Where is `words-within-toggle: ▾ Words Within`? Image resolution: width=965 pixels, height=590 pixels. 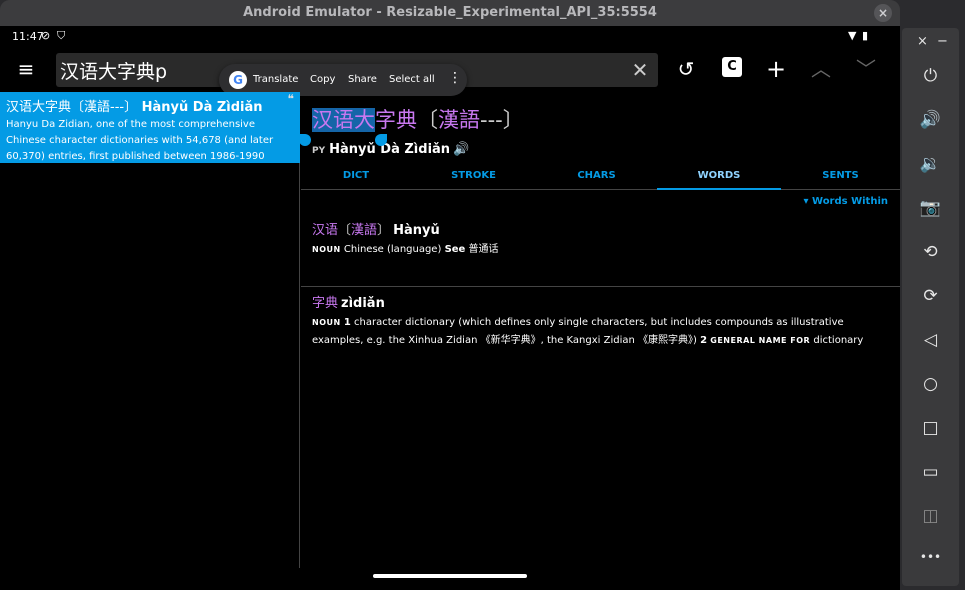
words-within-toggle: ▾ Words Within is located at coordinates (846, 201).